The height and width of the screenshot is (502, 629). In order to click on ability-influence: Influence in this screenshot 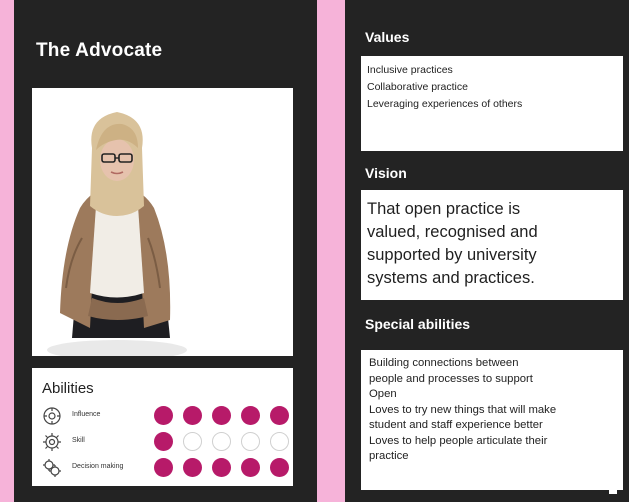, I will do `click(165, 417)`.